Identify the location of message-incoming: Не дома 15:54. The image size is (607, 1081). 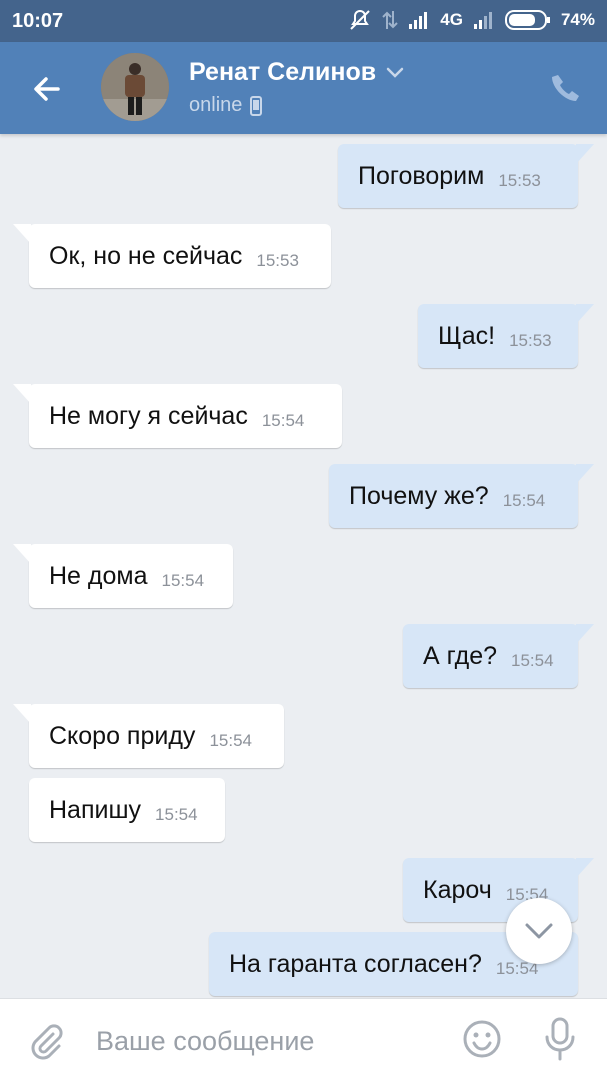
(123, 576).